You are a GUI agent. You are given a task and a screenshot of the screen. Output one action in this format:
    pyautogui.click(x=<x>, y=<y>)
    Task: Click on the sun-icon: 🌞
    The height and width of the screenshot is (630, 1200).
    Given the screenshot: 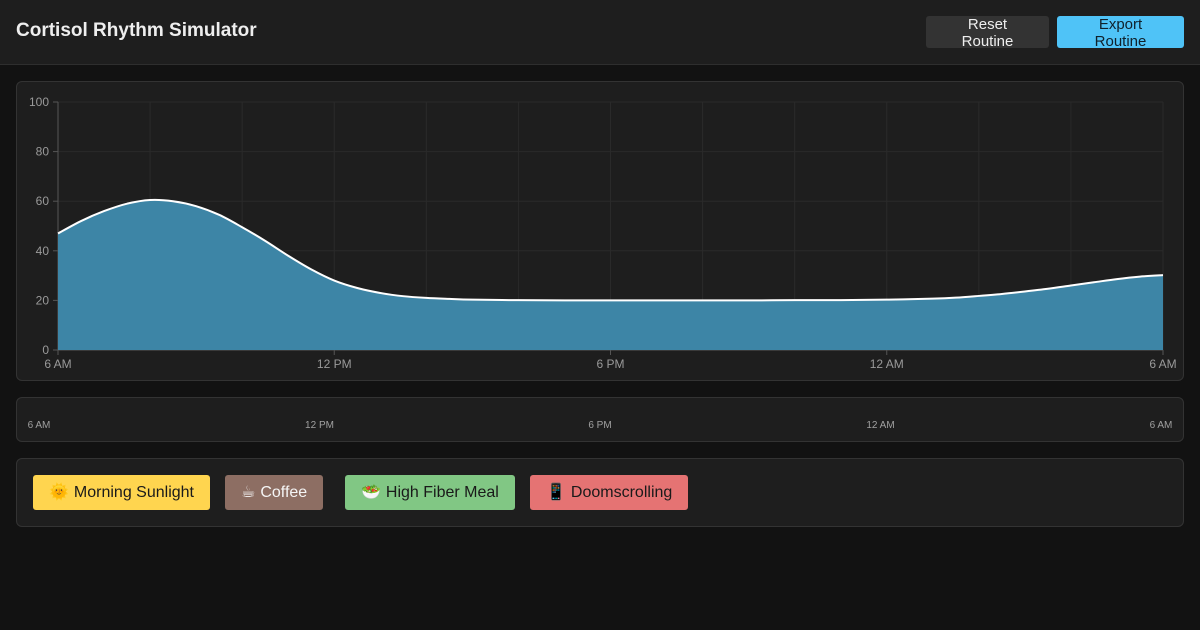 What is the action you would take?
    pyautogui.click(x=59, y=492)
    